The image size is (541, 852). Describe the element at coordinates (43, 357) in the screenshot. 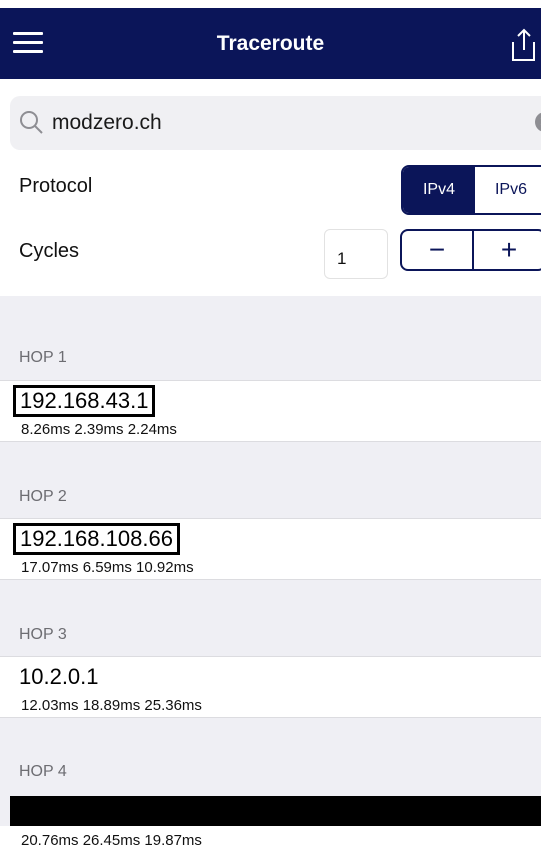

I see `hop-header: HOP 1` at that location.